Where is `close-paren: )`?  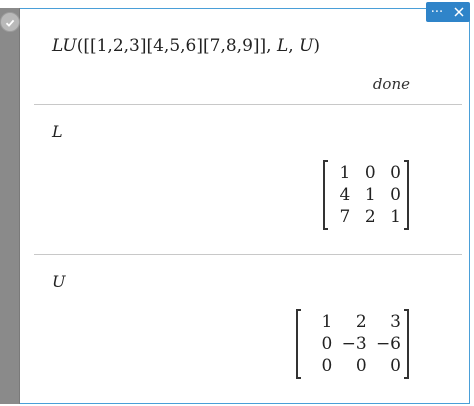
close-paren: ) is located at coordinates (317, 46).